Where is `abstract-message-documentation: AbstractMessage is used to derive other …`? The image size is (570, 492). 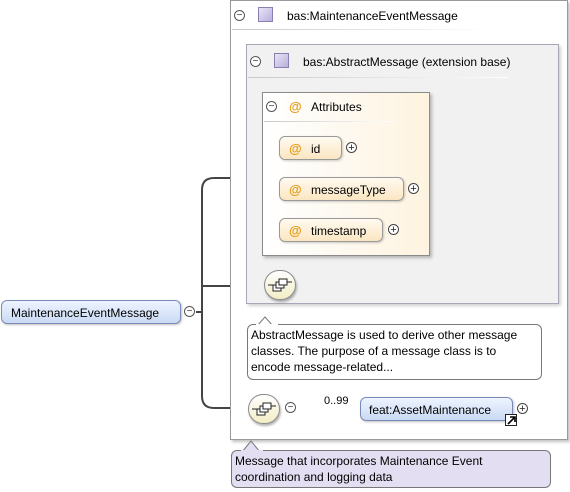
abstract-message-documentation: AbstractMessage is used to derive other … is located at coordinates (394, 352).